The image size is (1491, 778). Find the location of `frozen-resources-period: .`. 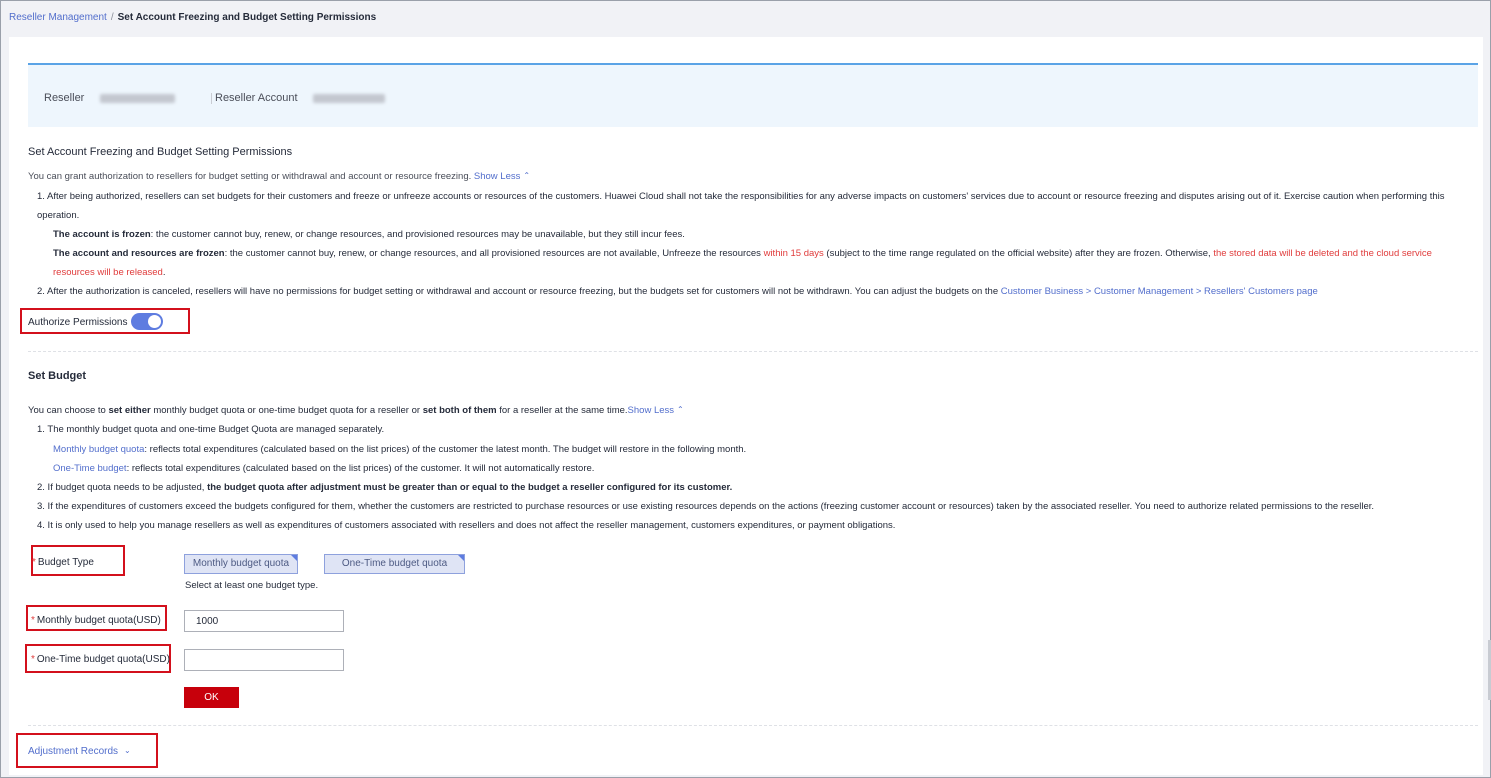

frozen-resources-period: . is located at coordinates (164, 272).